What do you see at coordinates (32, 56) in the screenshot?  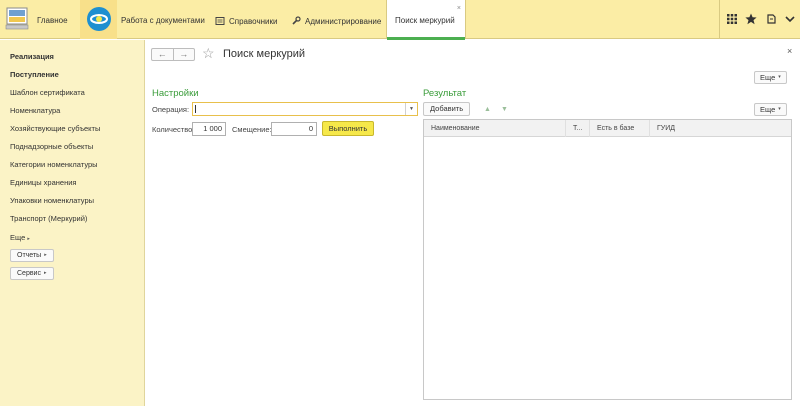 I see `sidebar-item-sales: Реализация` at bounding box center [32, 56].